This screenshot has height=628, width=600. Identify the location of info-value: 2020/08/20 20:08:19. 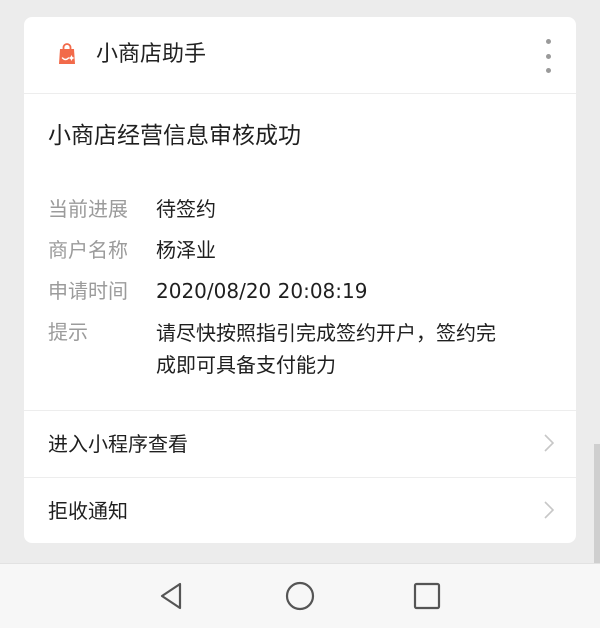
(262, 291).